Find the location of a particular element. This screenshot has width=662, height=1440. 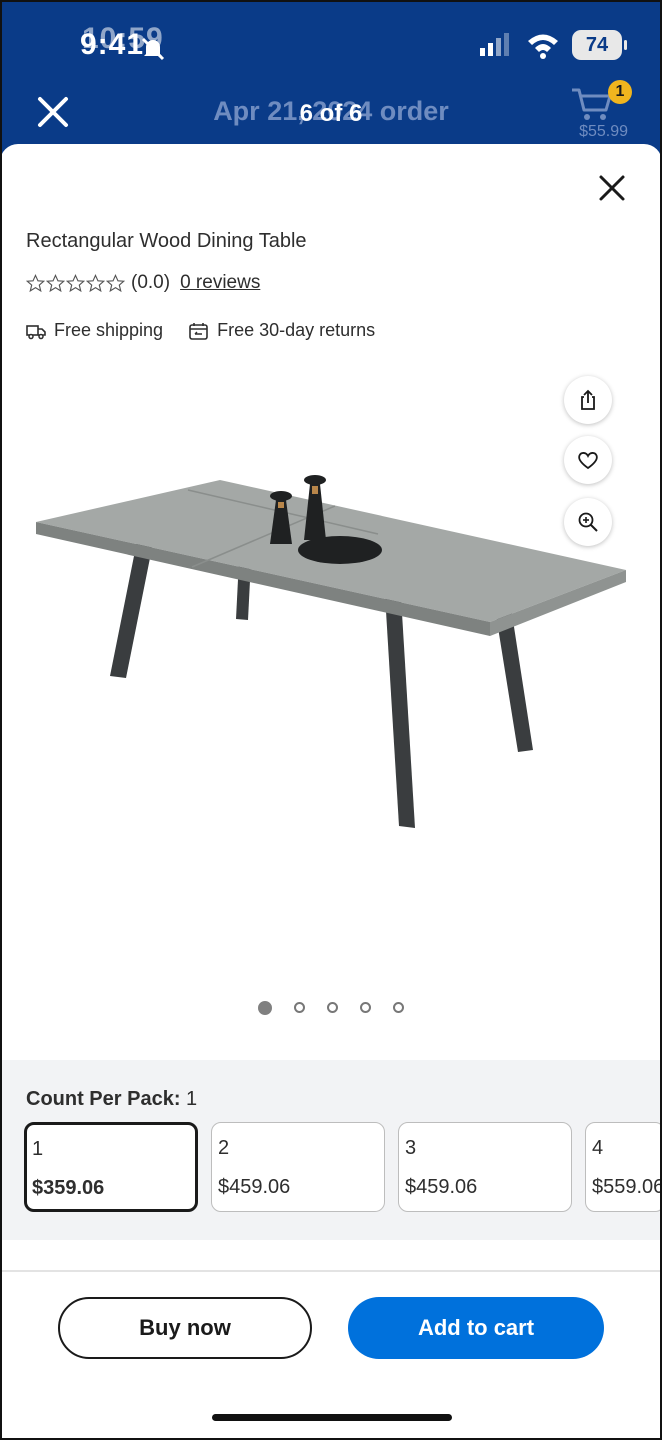

bell-off-icon is located at coordinates (153, 49).